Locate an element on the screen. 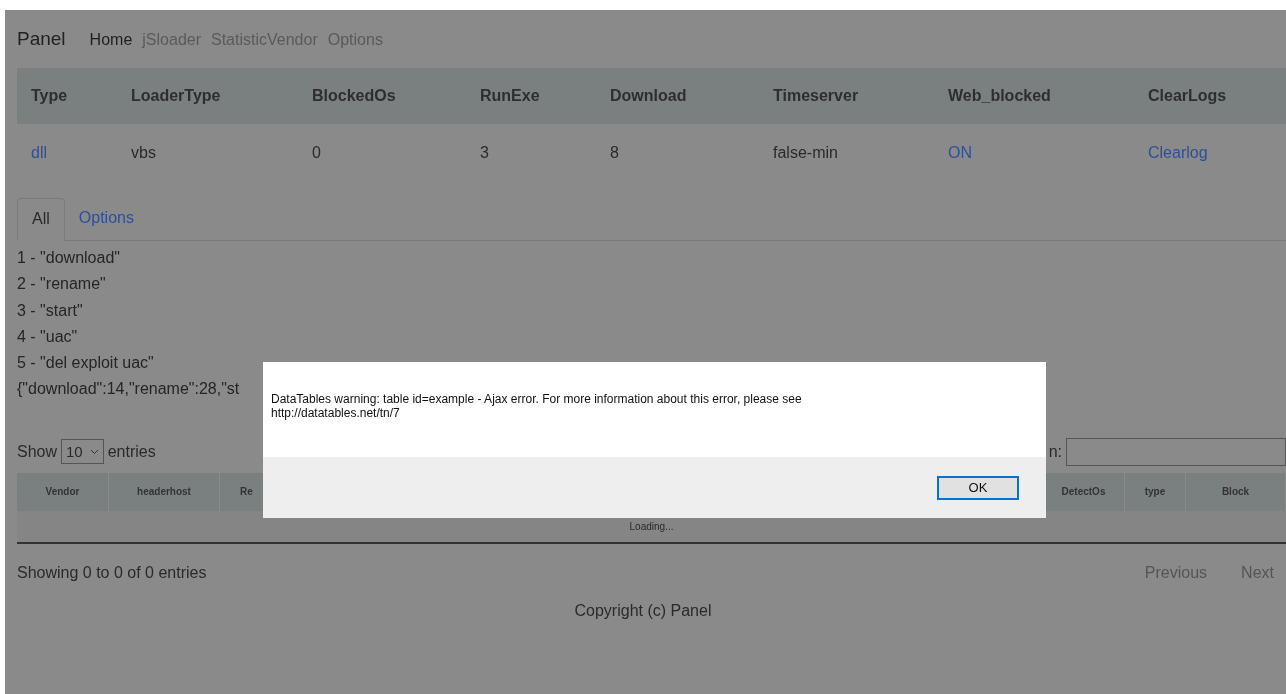  table-cell-text: false-min is located at coordinates (806, 153).